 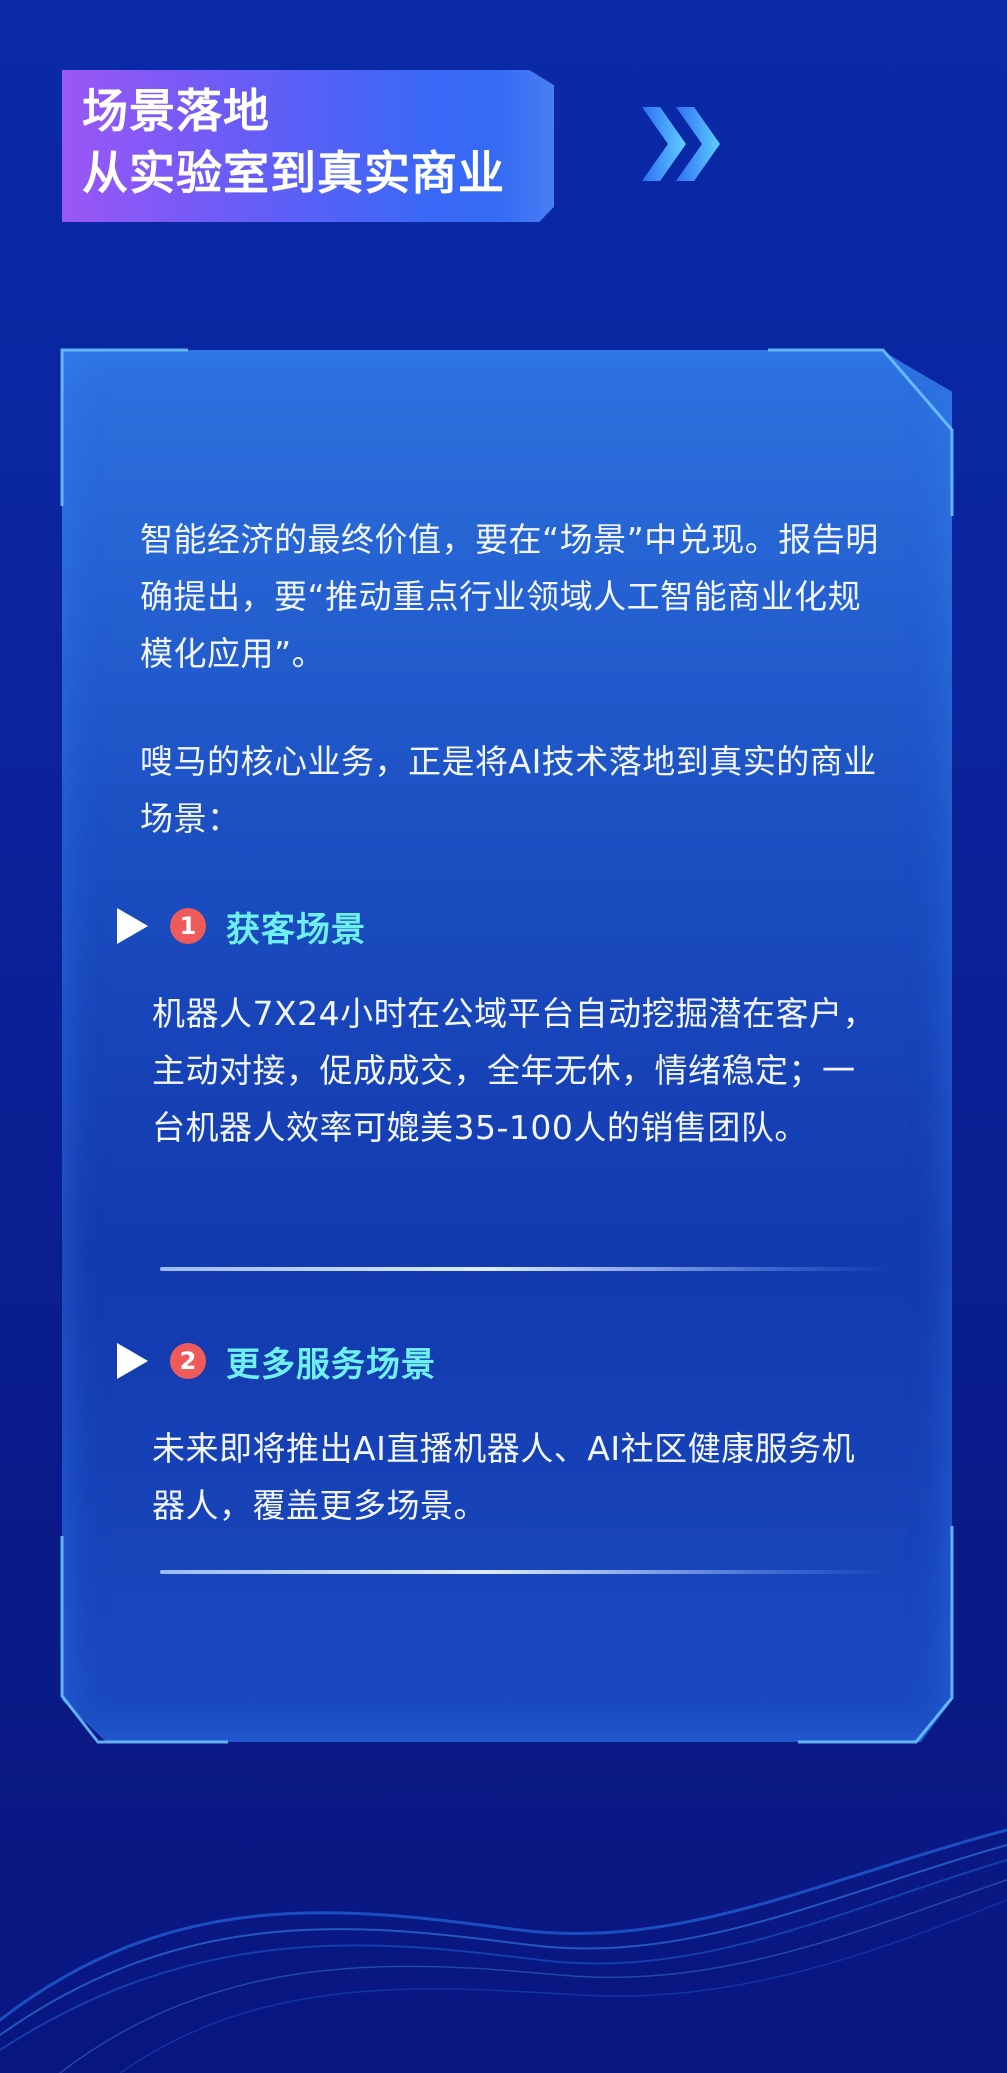 I want to click on page-title-line-2: 从实验室到真实商业, so click(x=293, y=173).